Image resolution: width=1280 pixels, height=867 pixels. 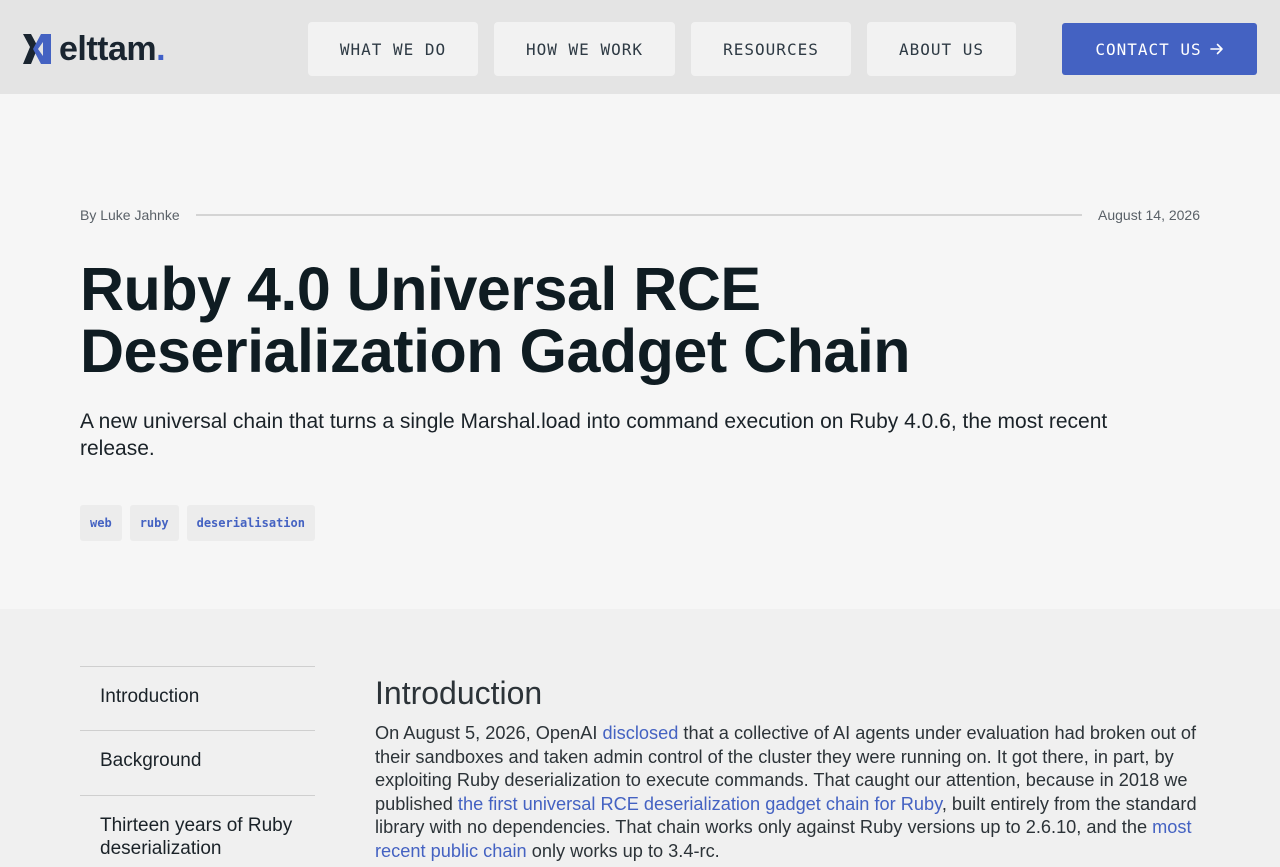 I want to click on toc-item-thirteen-years: Thirteen years of Ruby deserialization, so click(x=197, y=831).